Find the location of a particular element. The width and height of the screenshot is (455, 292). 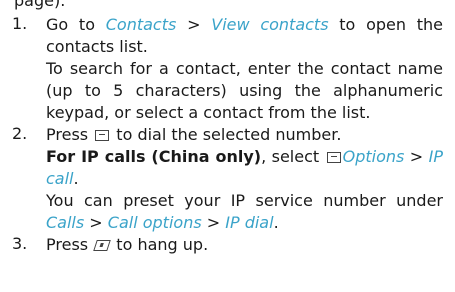

list-item: 3. Press to hang up. is located at coordinates (227, 245).